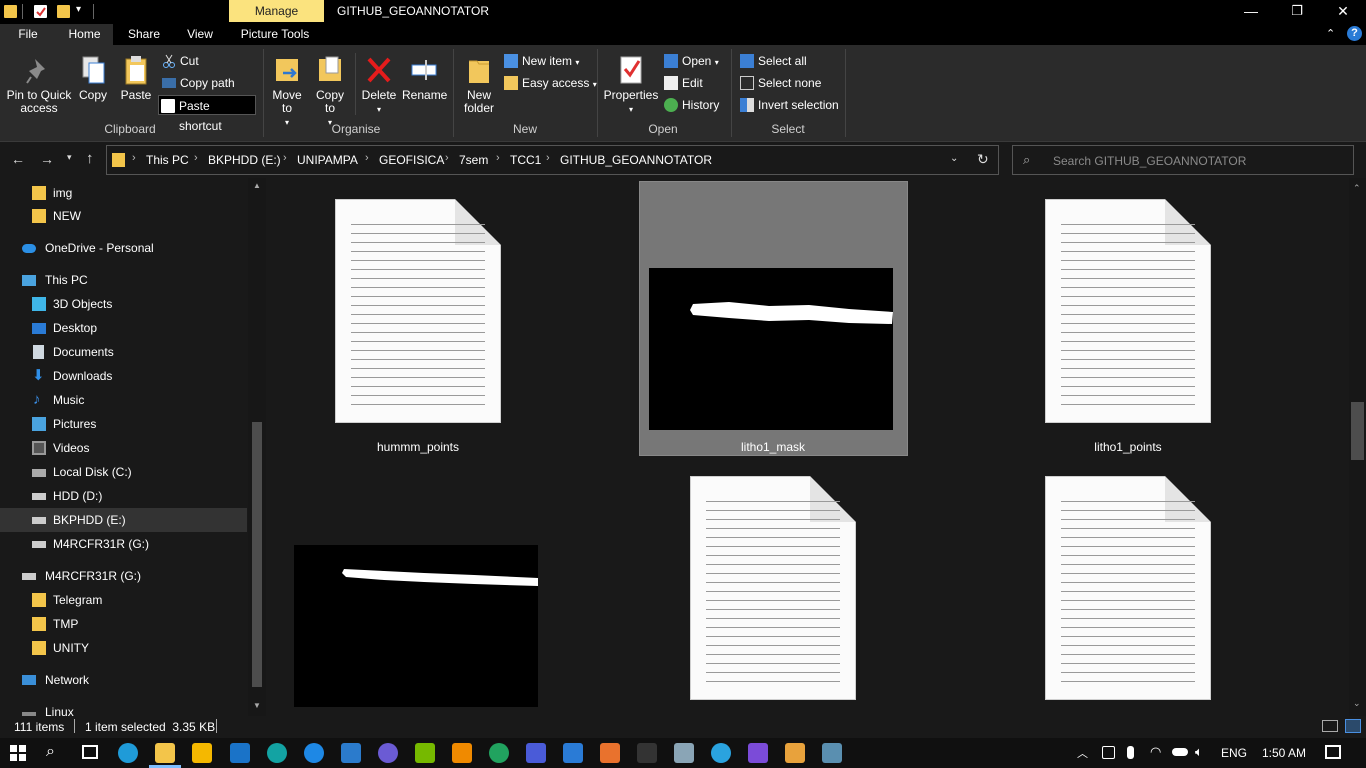 This screenshot has height=768, width=1366. Describe the element at coordinates (1330, 33) in the screenshot. I see `collapse-ribbon-icon: ⌃` at that location.